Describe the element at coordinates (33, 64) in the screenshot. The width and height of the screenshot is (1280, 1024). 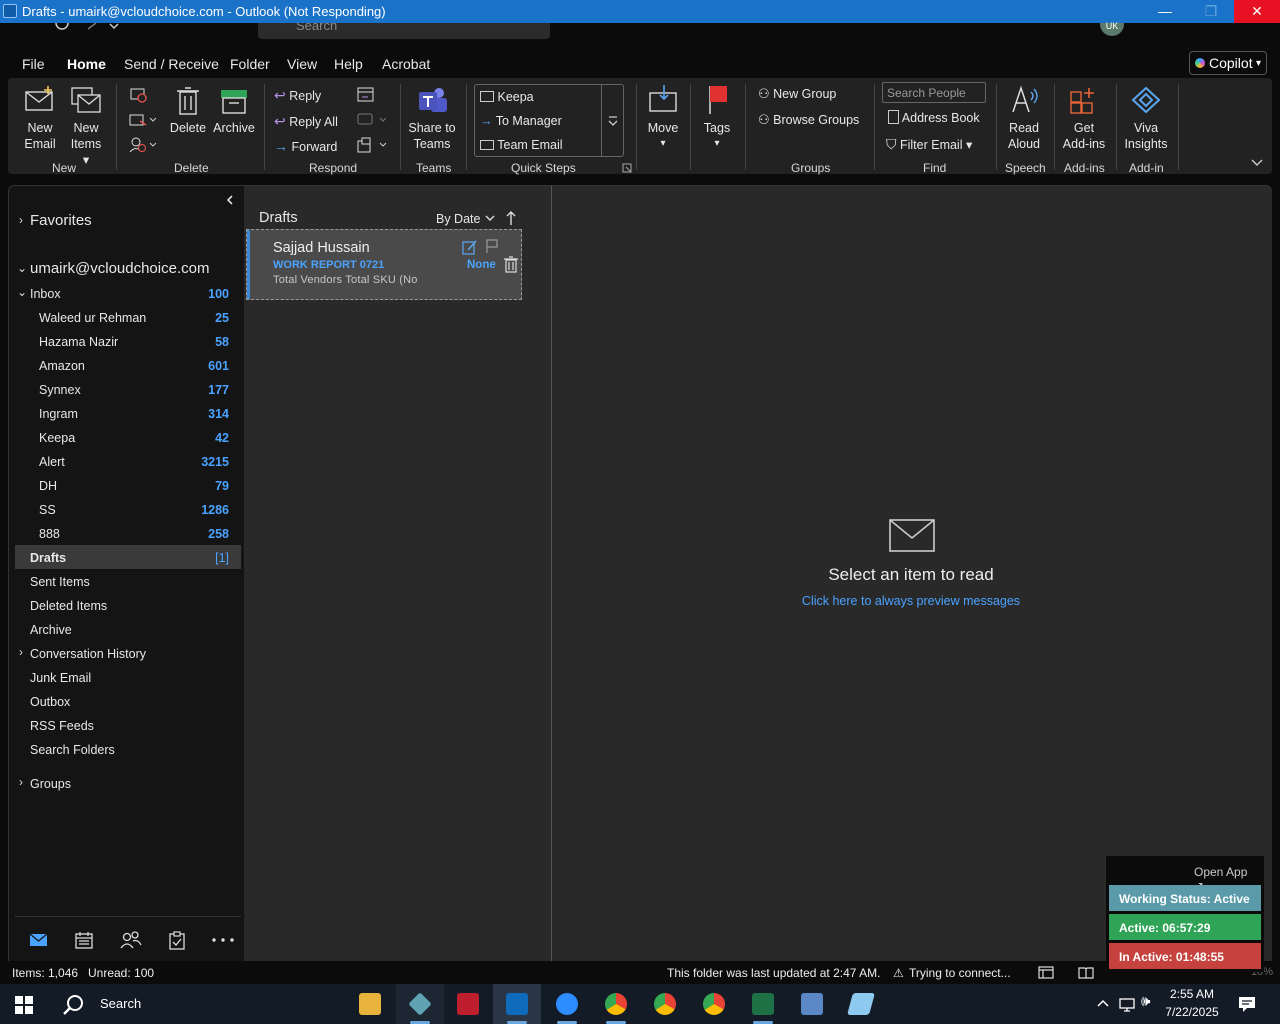
I see `tab-file: File` at that location.